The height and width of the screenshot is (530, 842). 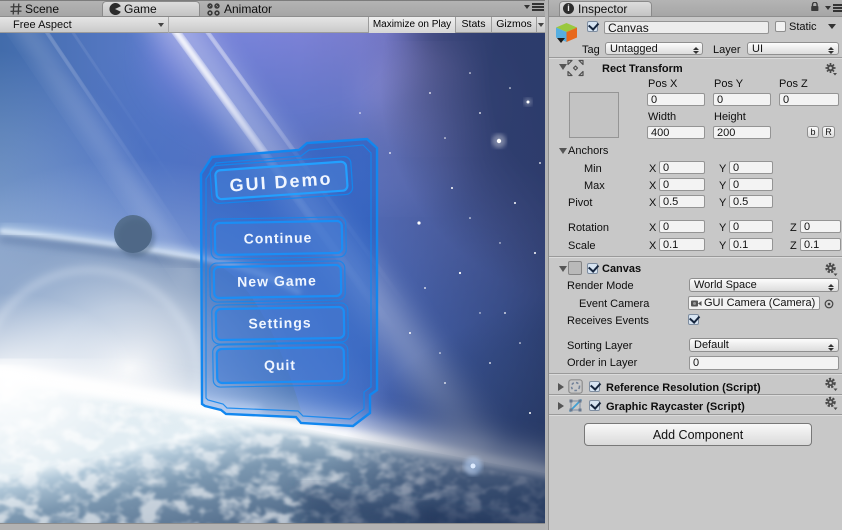 What do you see at coordinates (280, 322) in the screenshot?
I see `svg-text: Settings` at bounding box center [280, 322].